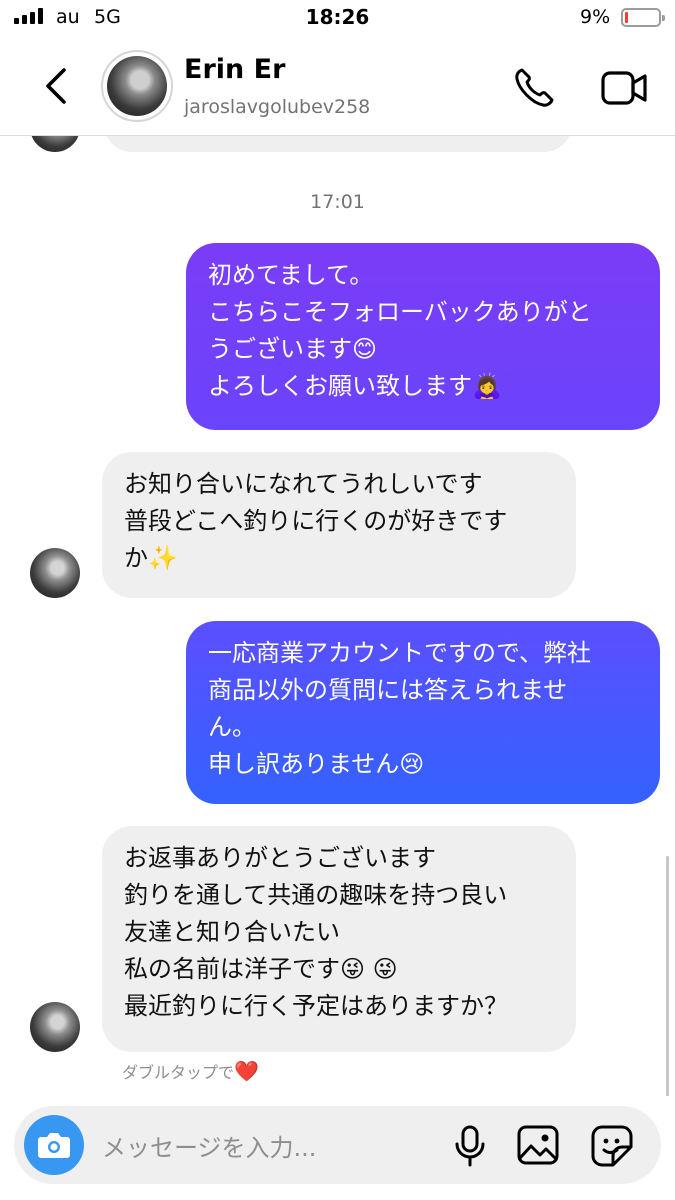 This screenshot has width=675, height=1200. Describe the element at coordinates (291, 275) in the screenshot. I see `message-line: 初めてまして。` at that location.